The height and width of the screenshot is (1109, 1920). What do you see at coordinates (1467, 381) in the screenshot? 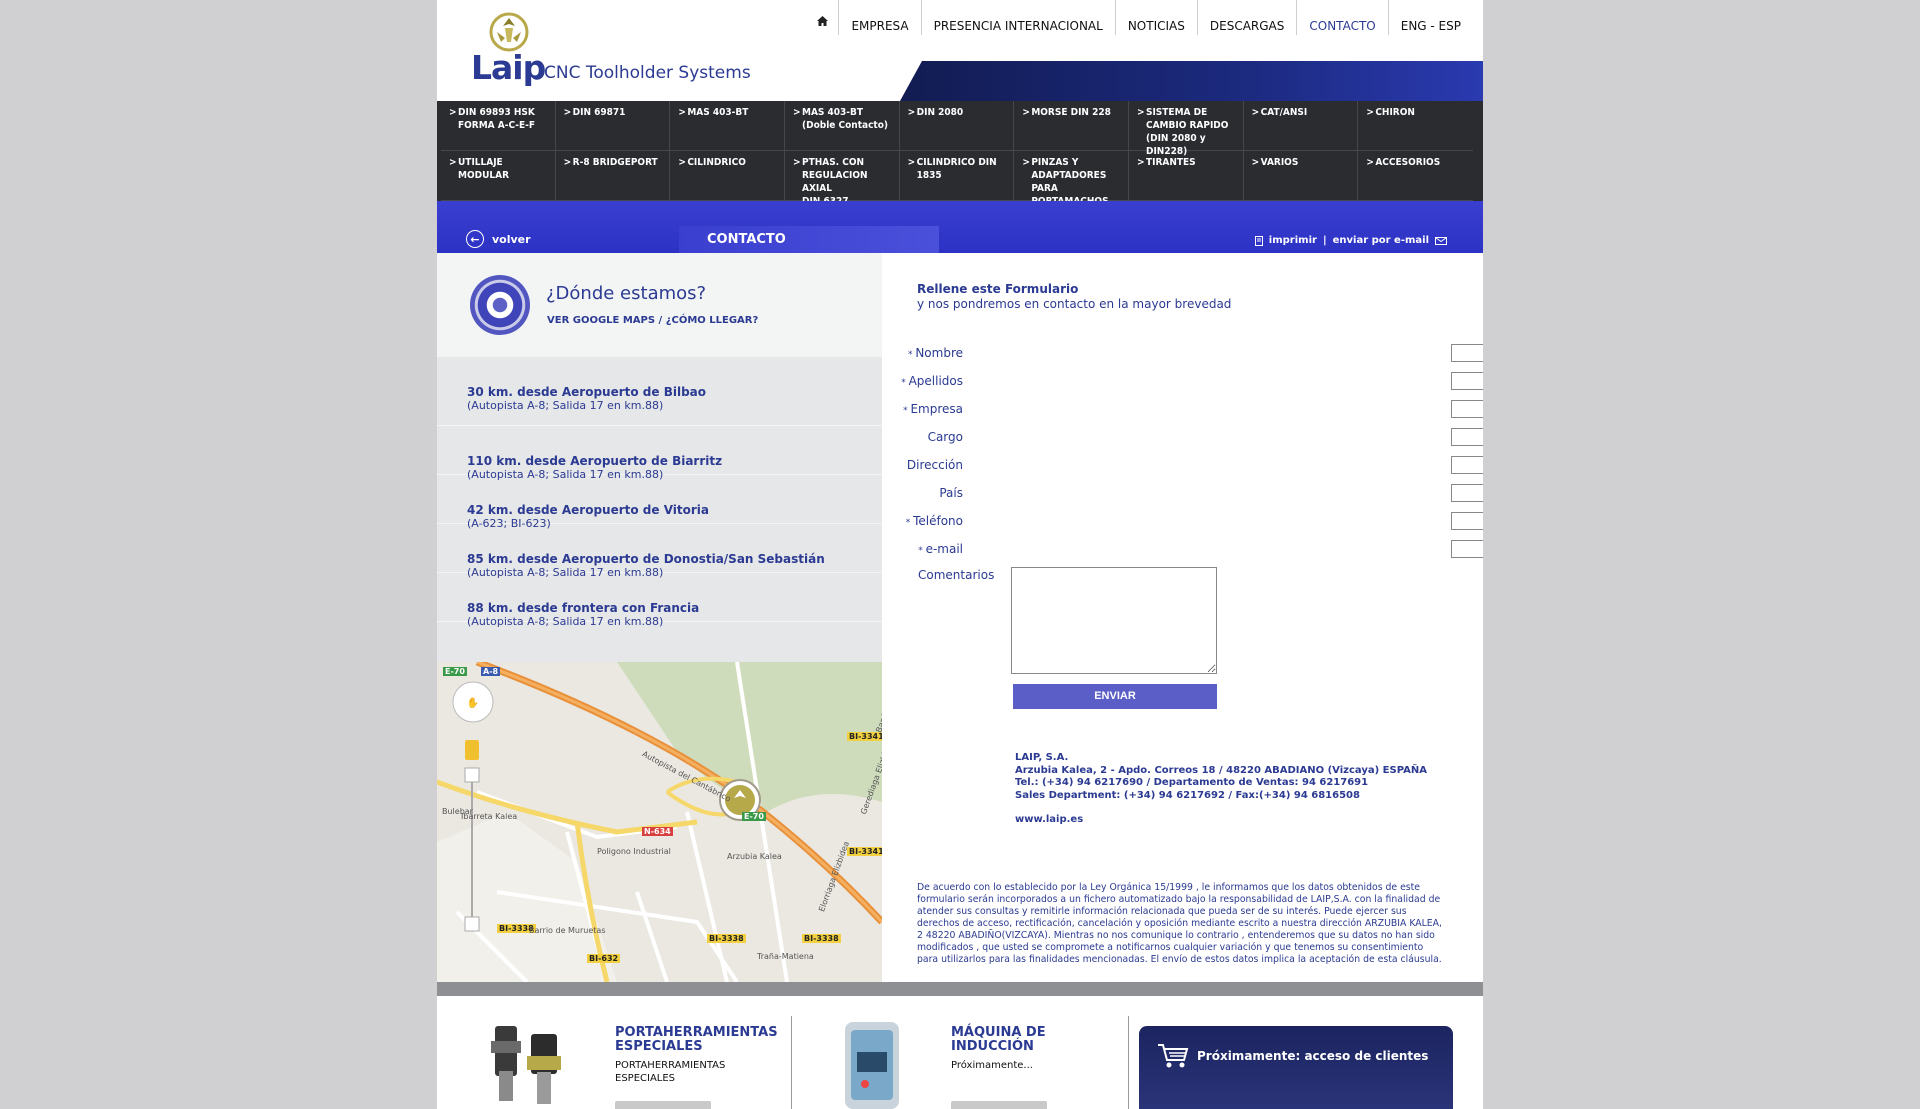
I see `field-input-apellidos` at bounding box center [1467, 381].